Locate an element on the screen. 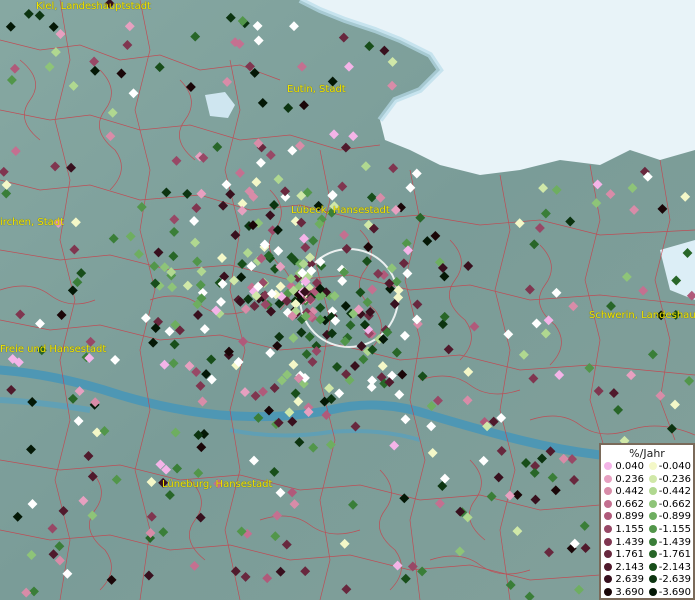 The height and width of the screenshot is (600, 695). legend-row: 0.442 -0.442 is located at coordinates (647, 491).